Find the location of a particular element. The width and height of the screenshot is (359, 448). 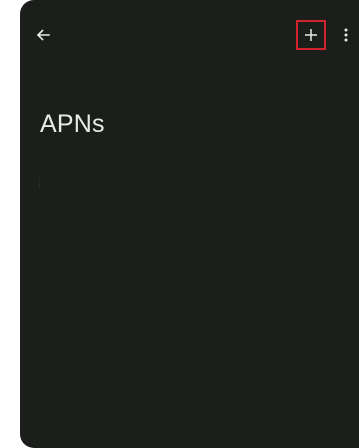

more-options-button is located at coordinates (346, 35).